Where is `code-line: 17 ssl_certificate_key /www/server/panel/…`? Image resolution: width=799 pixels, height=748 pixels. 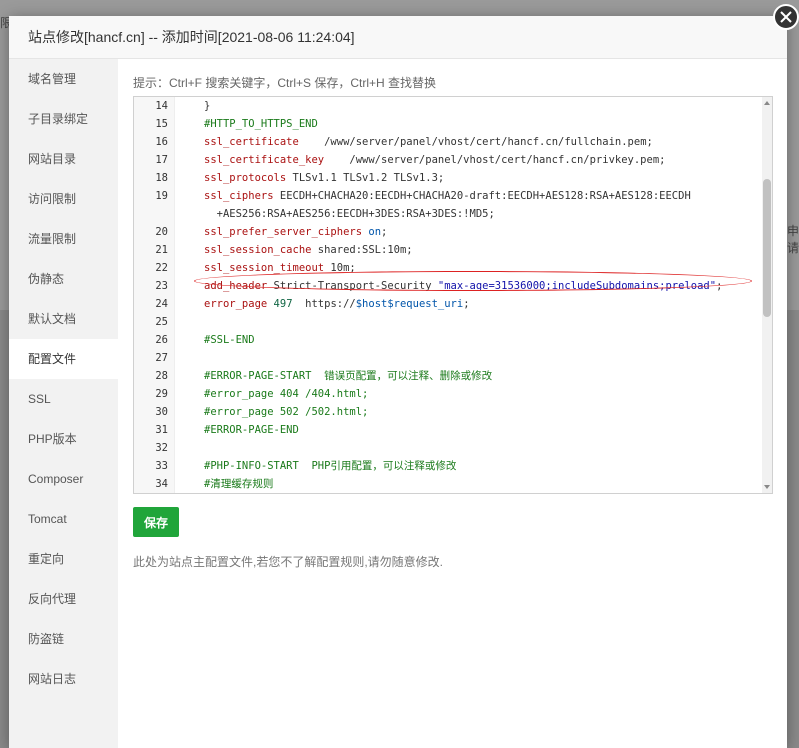 code-line: 17 ssl_certificate_key /www/server/panel/… is located at coordinates (444, 160).